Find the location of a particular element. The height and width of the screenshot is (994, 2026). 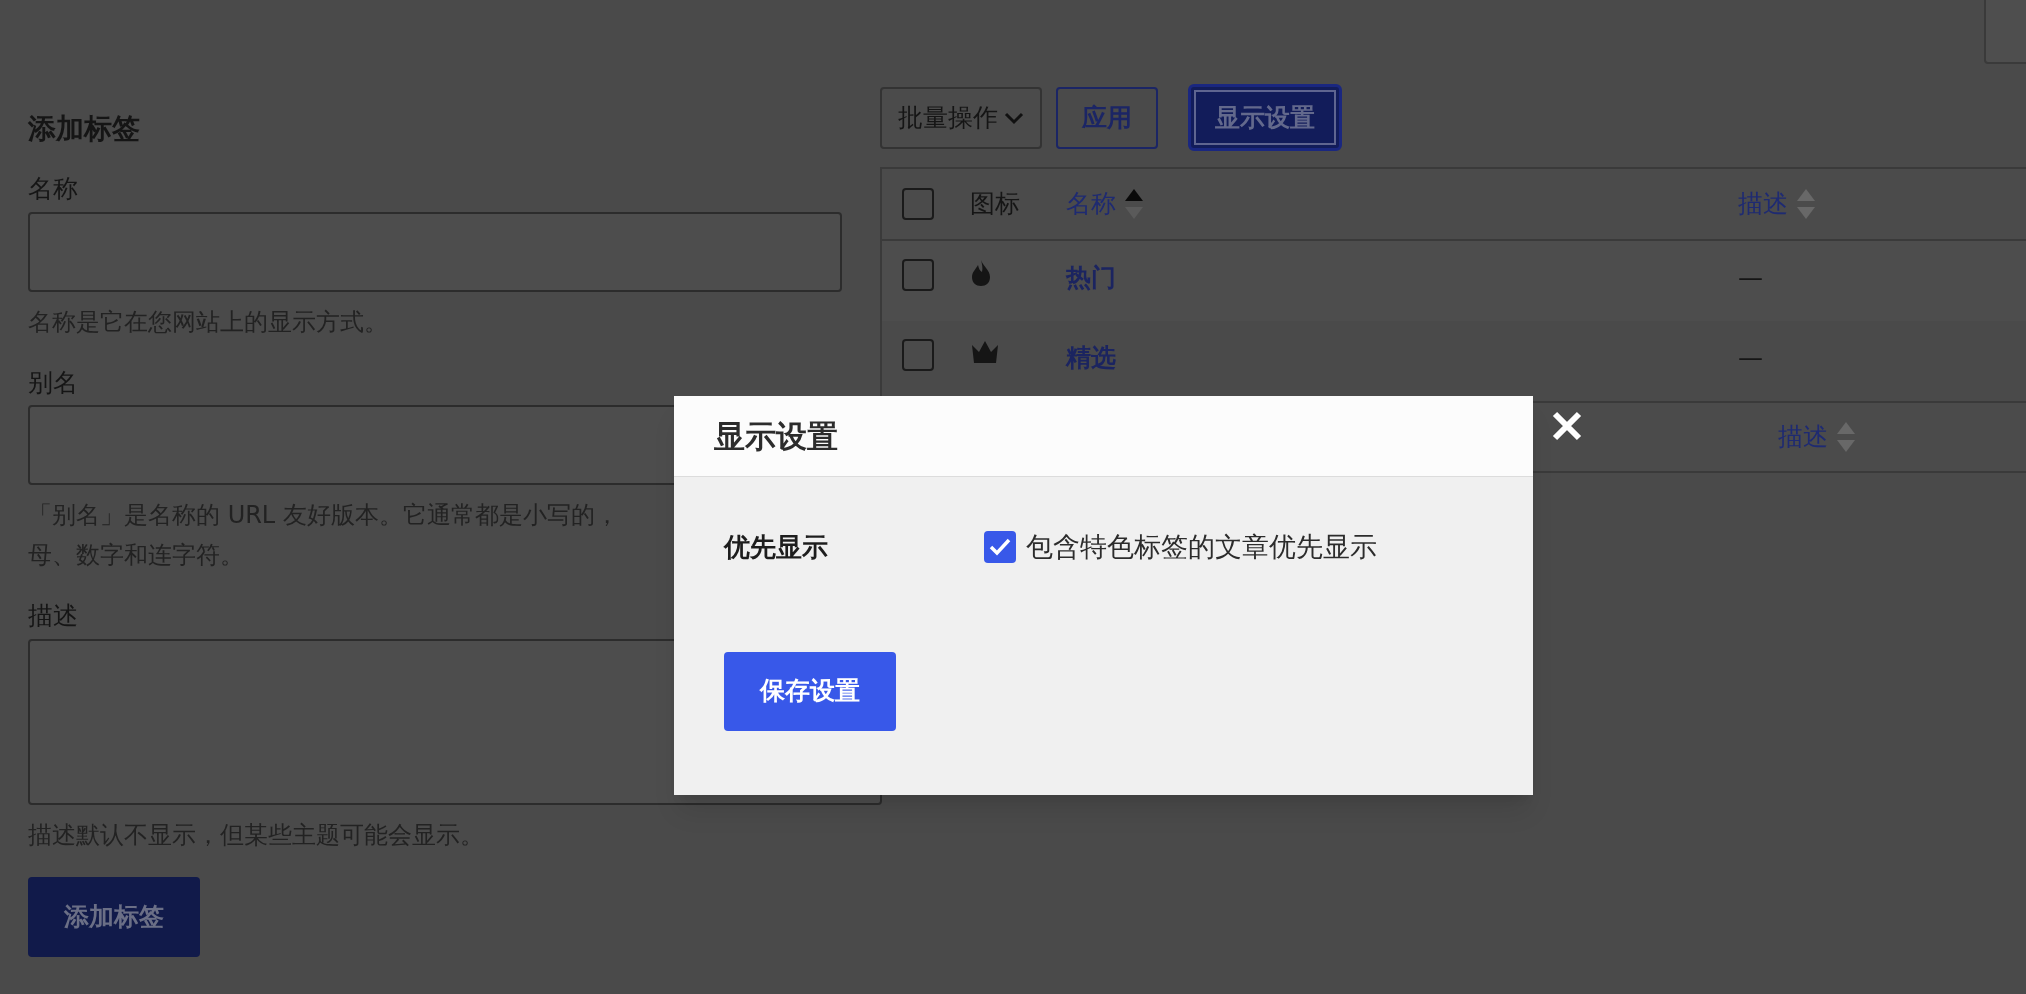

close-icon is located at coordinates (1567, 426).